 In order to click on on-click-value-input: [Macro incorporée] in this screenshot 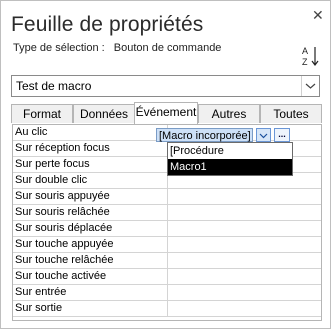, I will do `click(204, 135)`.